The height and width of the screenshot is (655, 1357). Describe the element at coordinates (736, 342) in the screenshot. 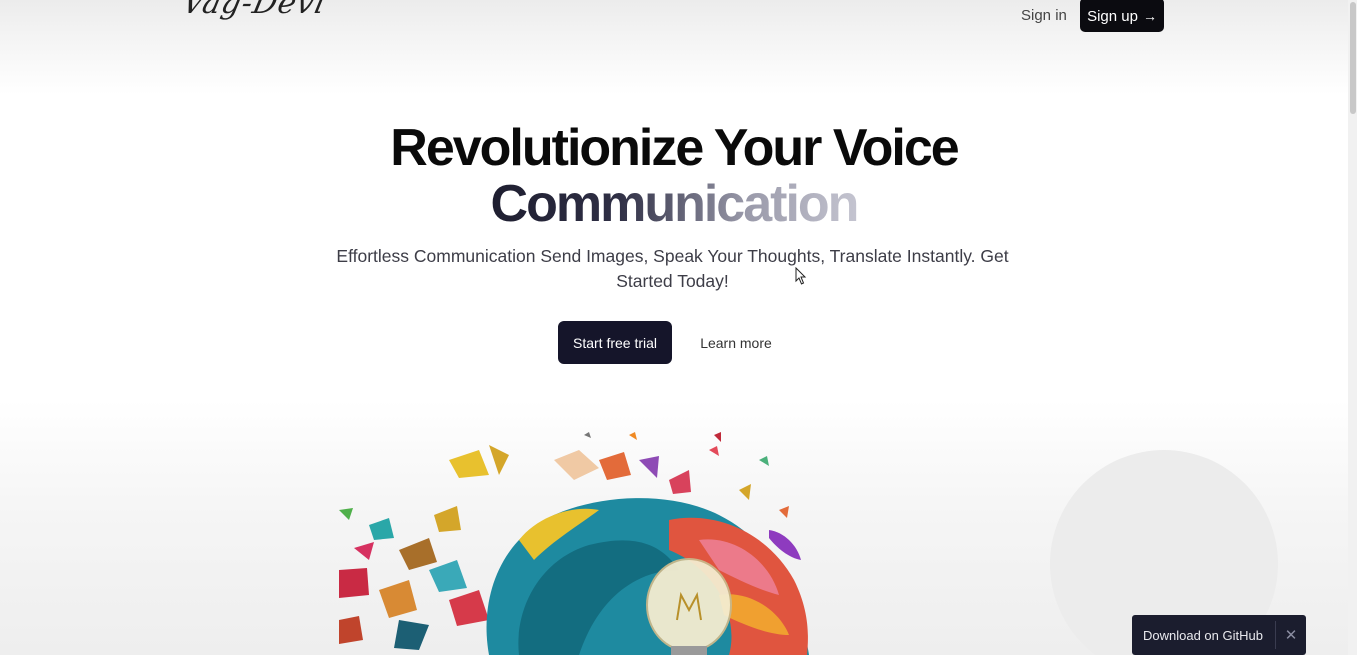

I see `learn-more-link: Learn more` at that location.